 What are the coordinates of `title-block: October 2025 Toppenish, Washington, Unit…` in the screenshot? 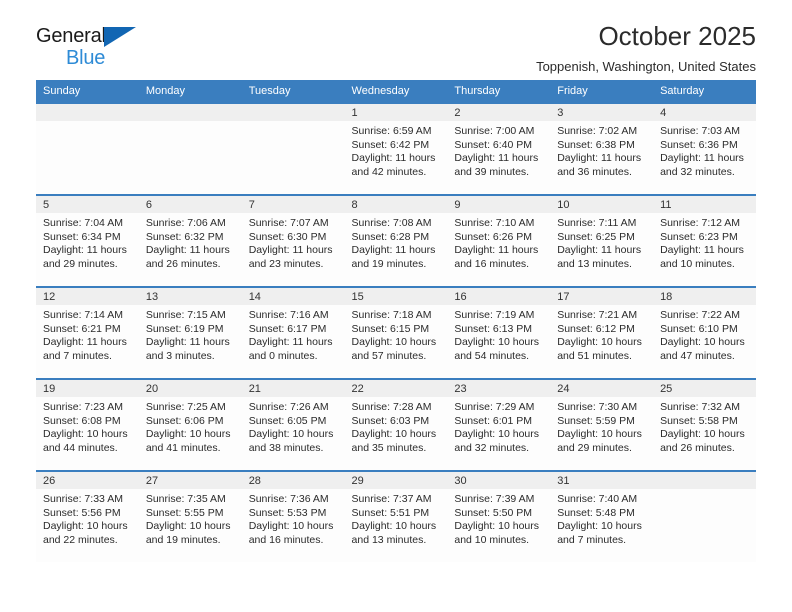 It's located at (646, 47).